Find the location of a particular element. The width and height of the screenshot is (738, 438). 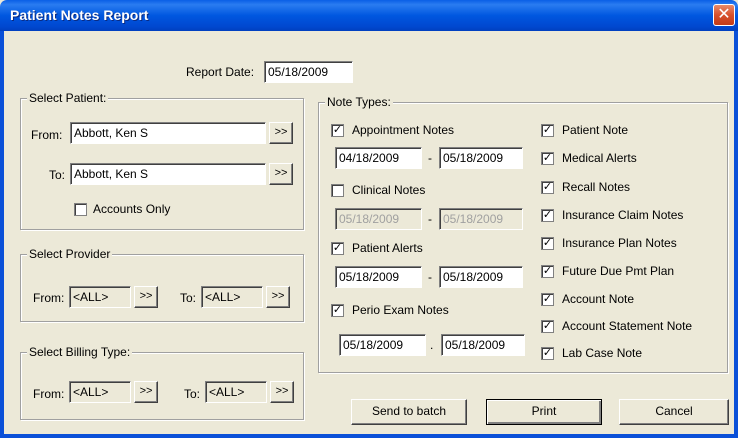

medical-alerts-label: Medical Alerts is located at coordinates (599, 158).